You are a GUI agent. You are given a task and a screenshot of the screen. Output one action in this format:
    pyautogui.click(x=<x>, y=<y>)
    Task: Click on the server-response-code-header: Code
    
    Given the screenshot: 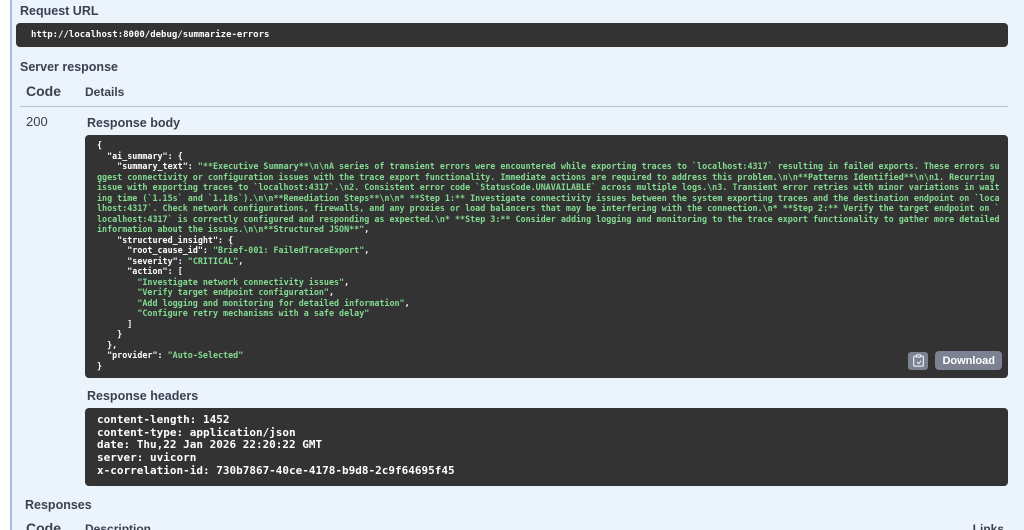 What is the action you would take?
    pyautogui.click(x=43, y=91)
    